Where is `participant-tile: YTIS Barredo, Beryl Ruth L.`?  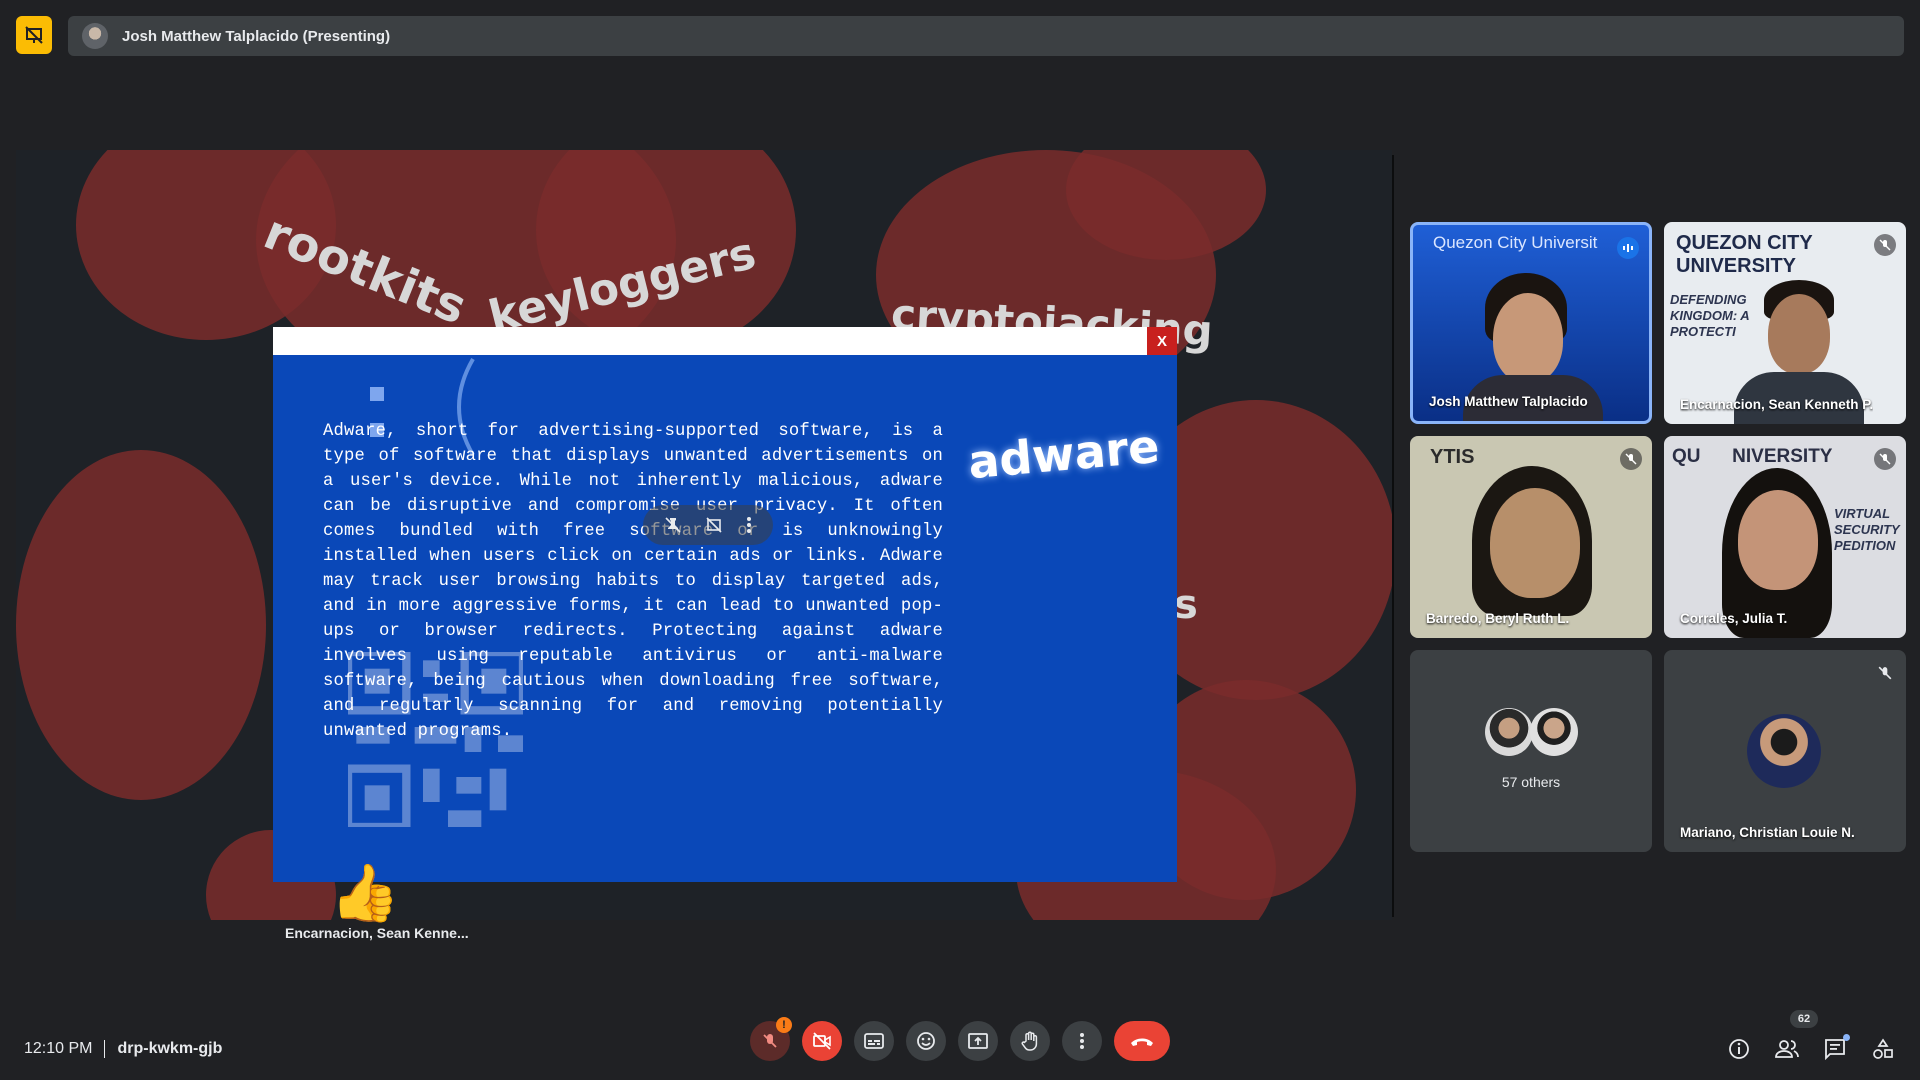 participant-tile: YTIS Barredo, Beryl Ruth L. is located at coordinates (1531, 537).